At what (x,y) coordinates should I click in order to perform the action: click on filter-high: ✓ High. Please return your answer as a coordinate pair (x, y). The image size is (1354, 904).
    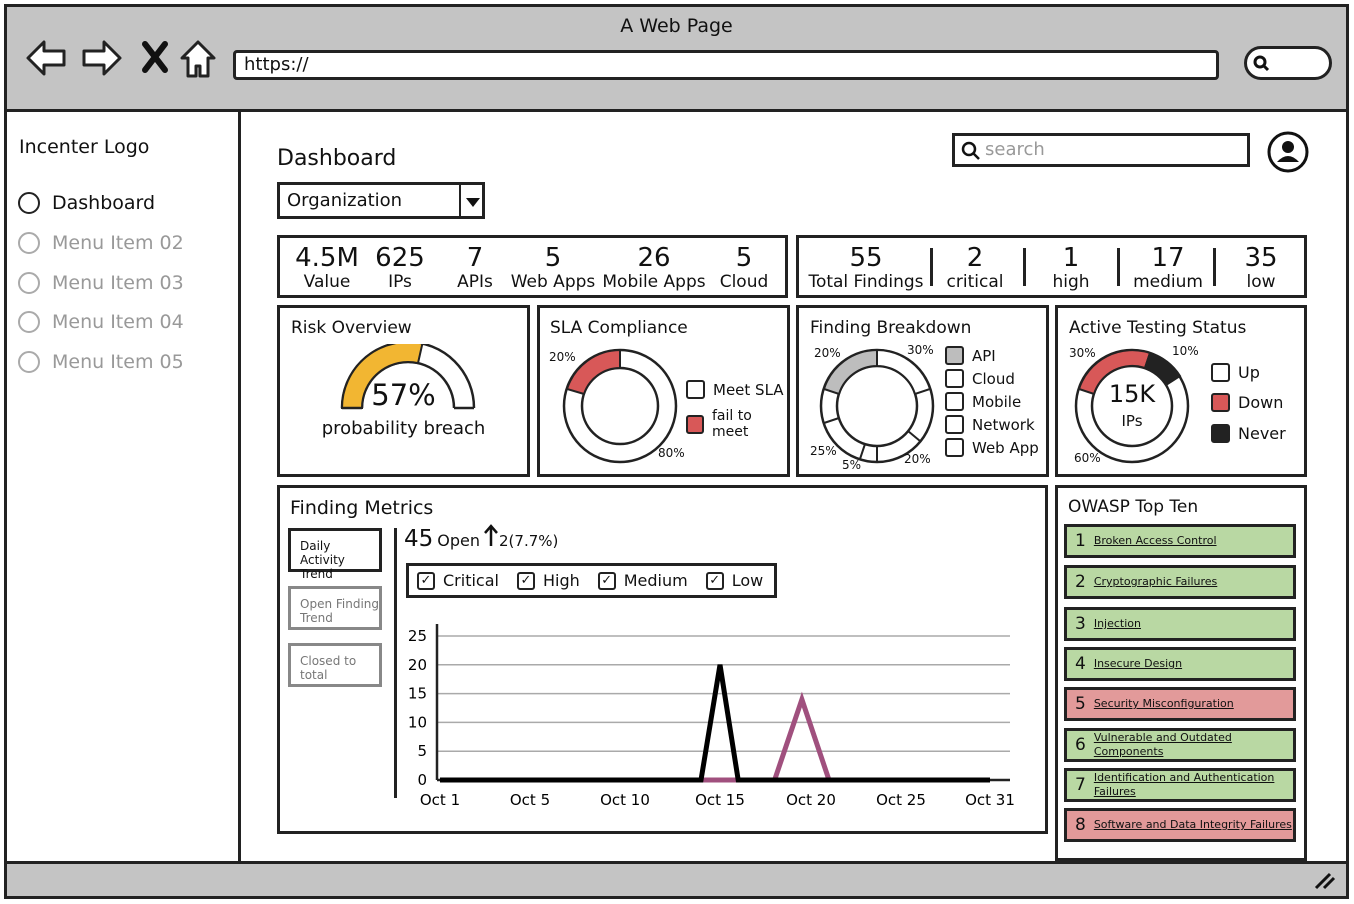
    Looking at the image, I should click on (548, 580).